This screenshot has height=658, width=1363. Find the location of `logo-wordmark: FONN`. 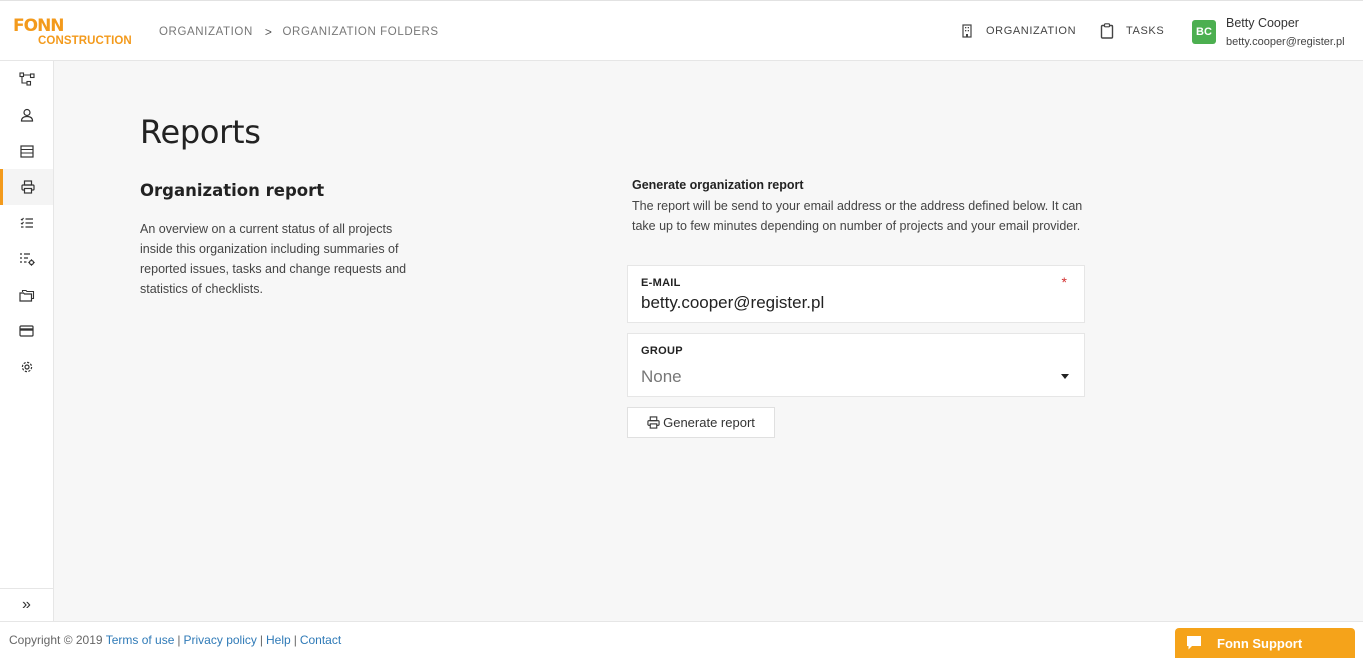

logo-wordmark: FONN is located at coordinates (39, 26).